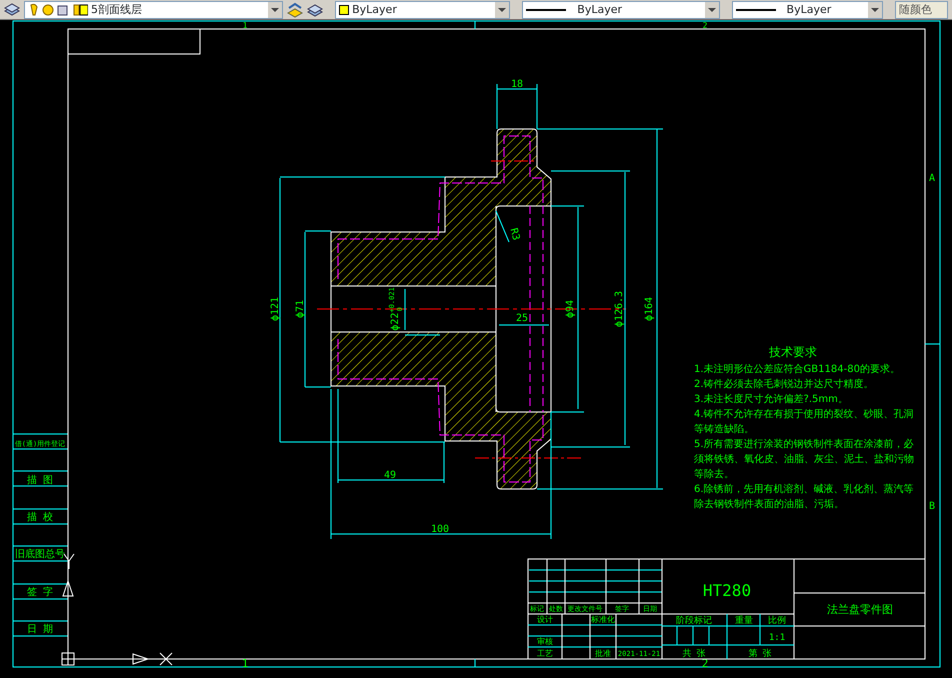 The height and width of the screenshot is (678, 952). I want to click on requirement-text: 6.除锈前，先用有机溶剂、碱液、乳化剂、蒸汽等除去钢铁制件表面的油脂、污垢。, so click(804, 497).